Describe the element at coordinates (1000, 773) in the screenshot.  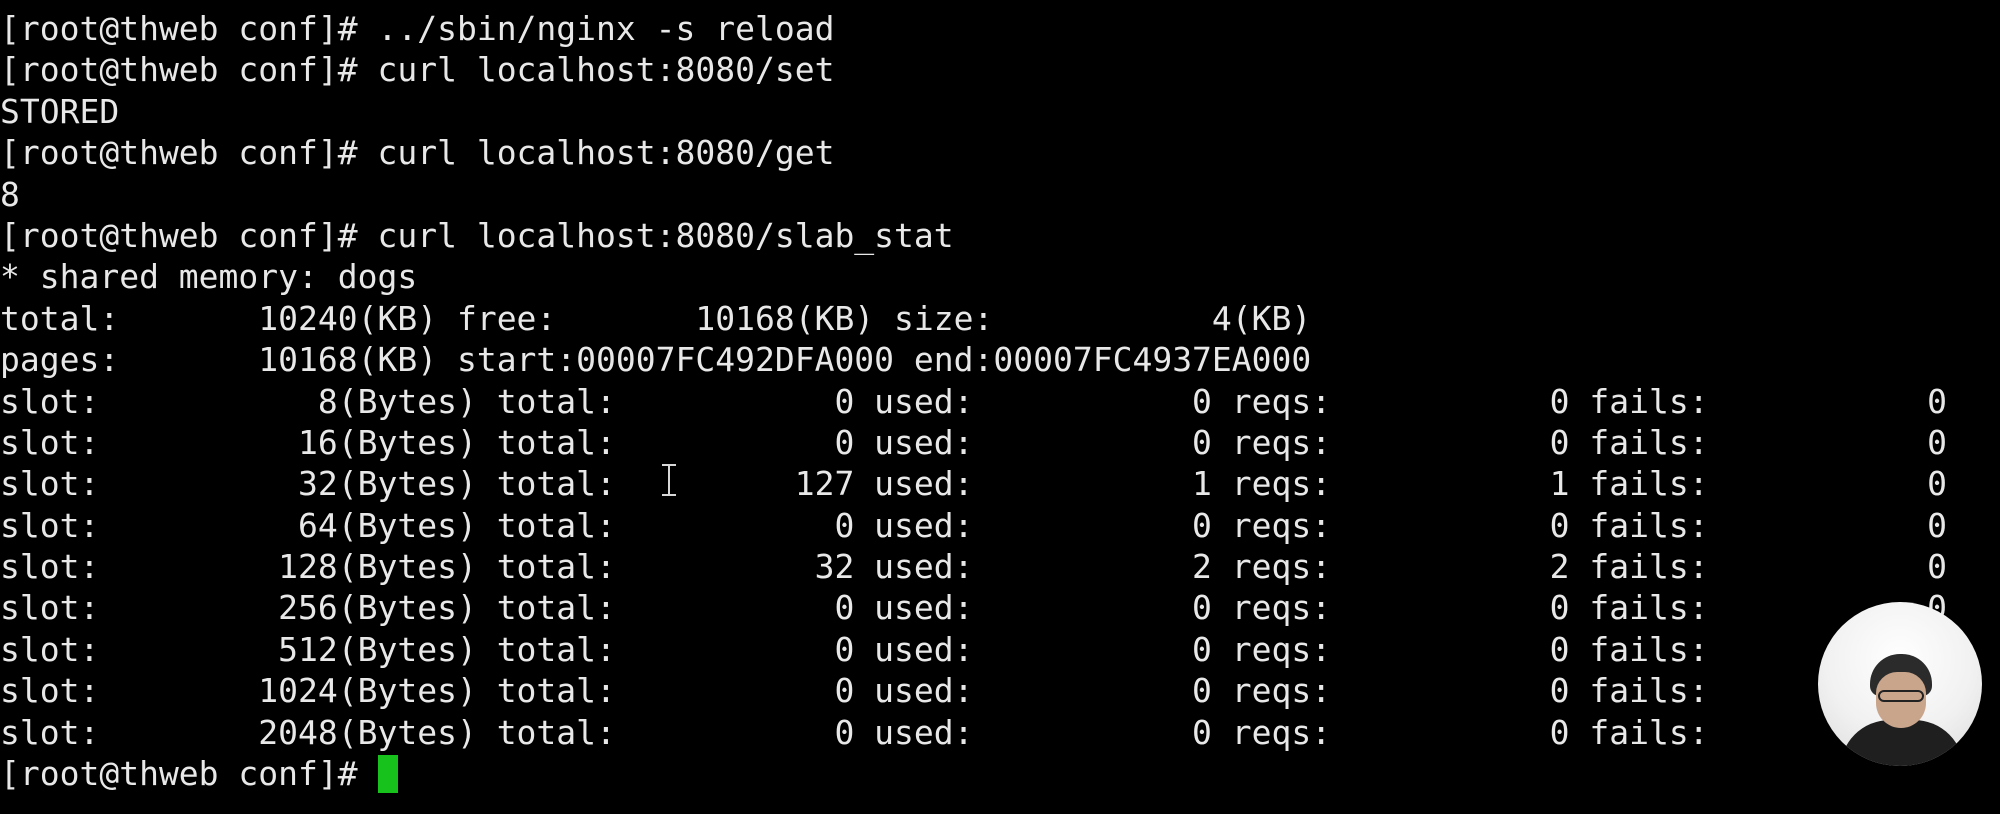
I see `terminal-prompt-line: [root@thweb conf]#` at that location.